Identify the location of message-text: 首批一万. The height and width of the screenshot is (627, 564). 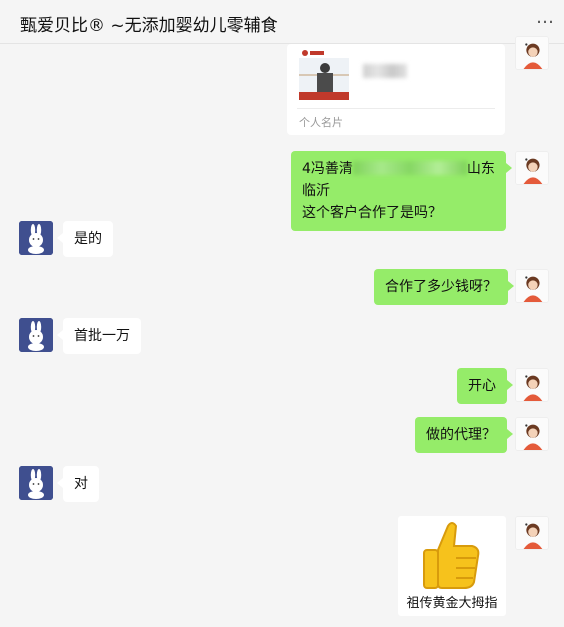
(102, 336).